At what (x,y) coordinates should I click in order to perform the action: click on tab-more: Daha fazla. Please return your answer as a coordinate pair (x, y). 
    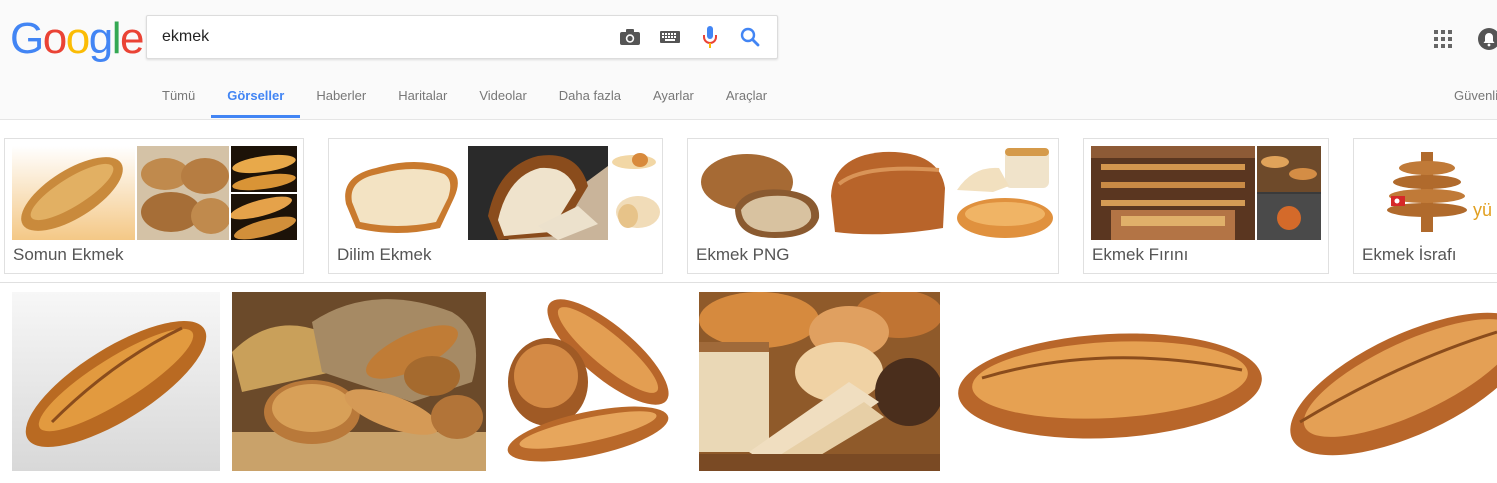
    Looking at the image, I should click on (590, 97).